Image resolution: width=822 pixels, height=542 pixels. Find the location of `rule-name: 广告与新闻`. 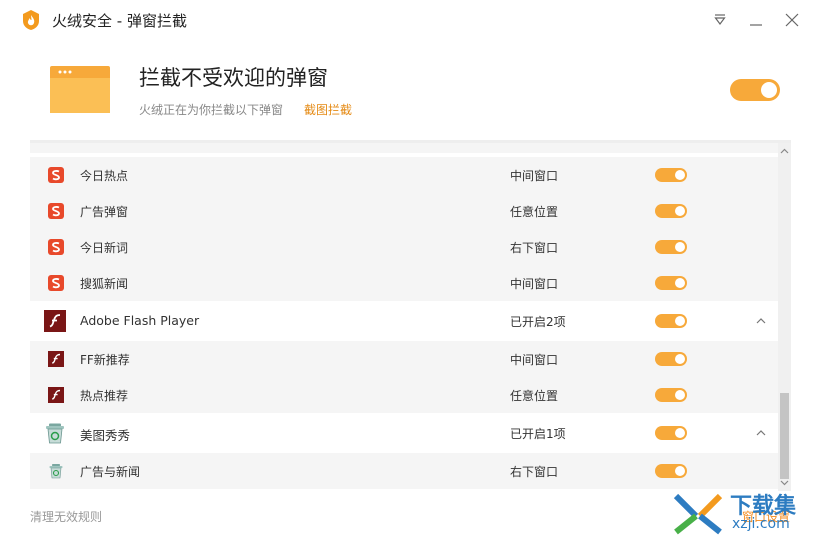

rule-name: 广告与新闻 is located at coordinates (110, 472).